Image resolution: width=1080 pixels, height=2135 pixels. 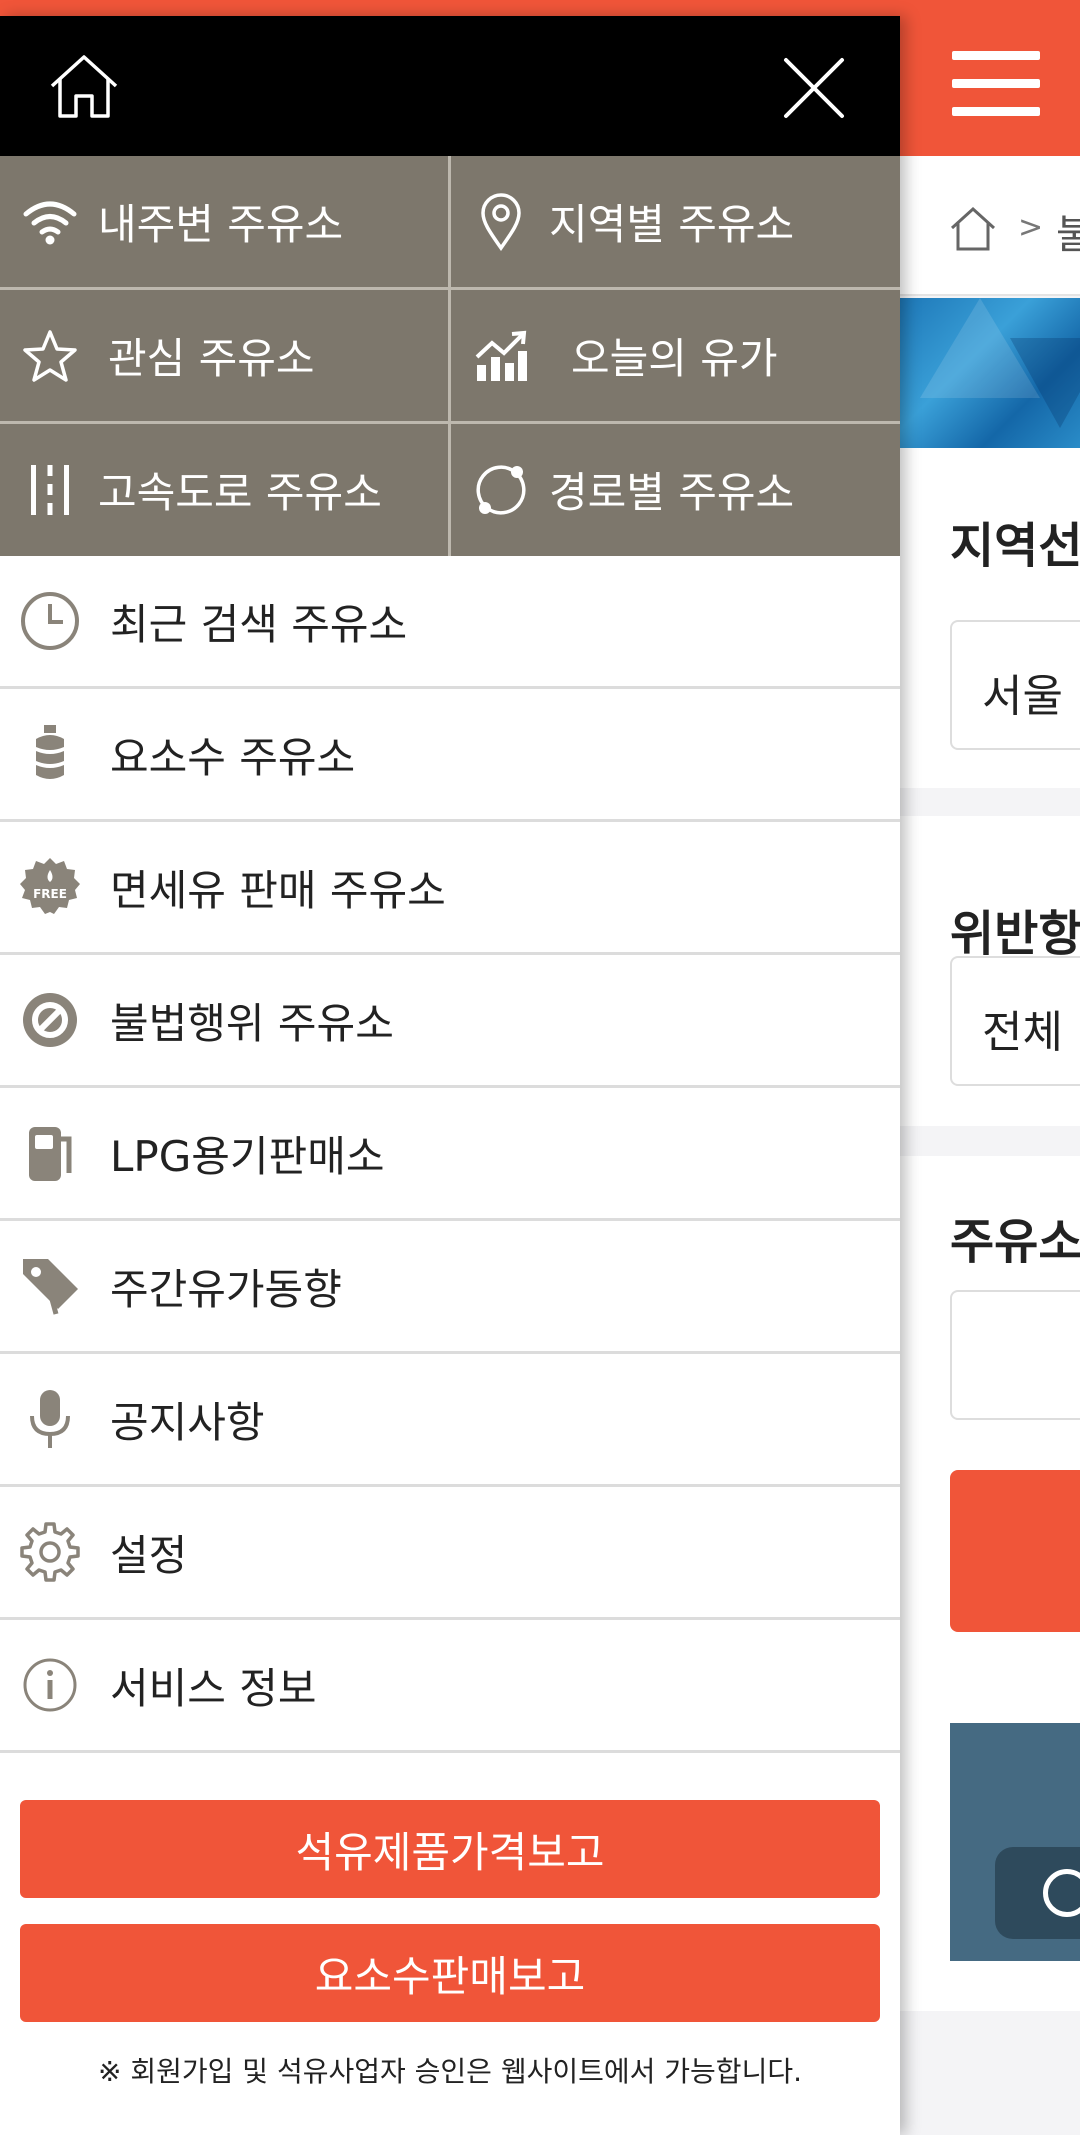 I want to click on menu-item-label: LPG용기판매소, so click(x=247, y=1156).